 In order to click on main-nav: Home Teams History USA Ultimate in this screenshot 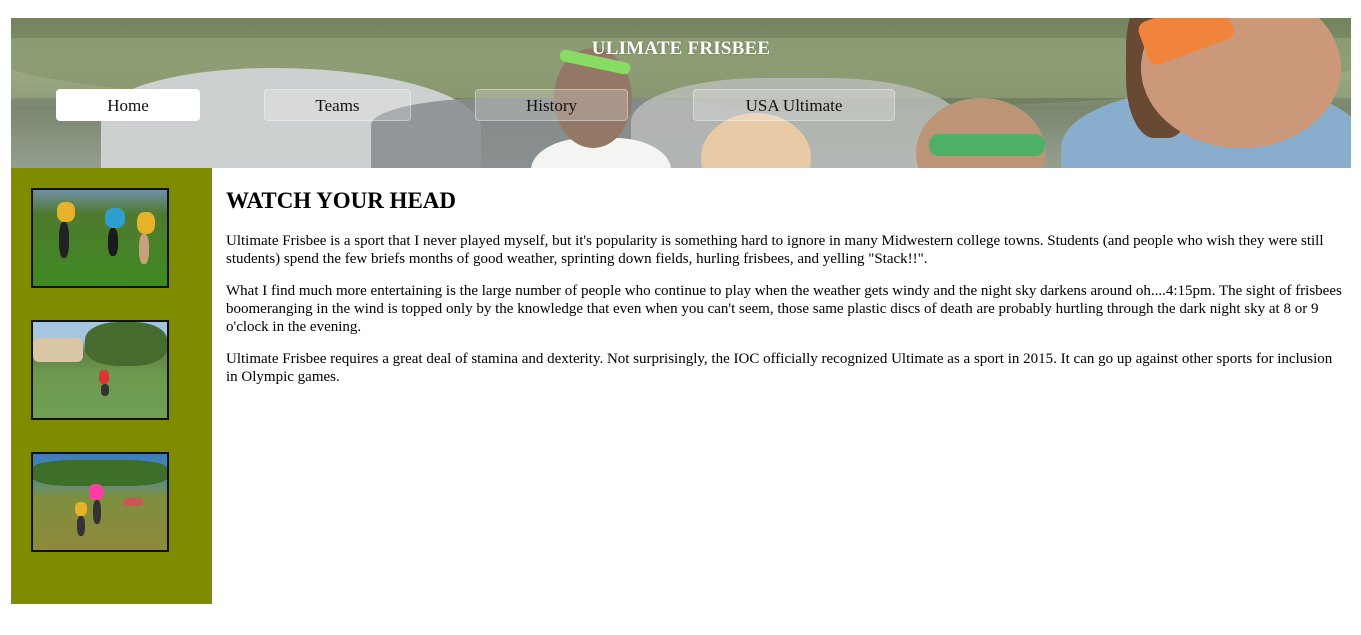, I will do `click(681, 105)`.